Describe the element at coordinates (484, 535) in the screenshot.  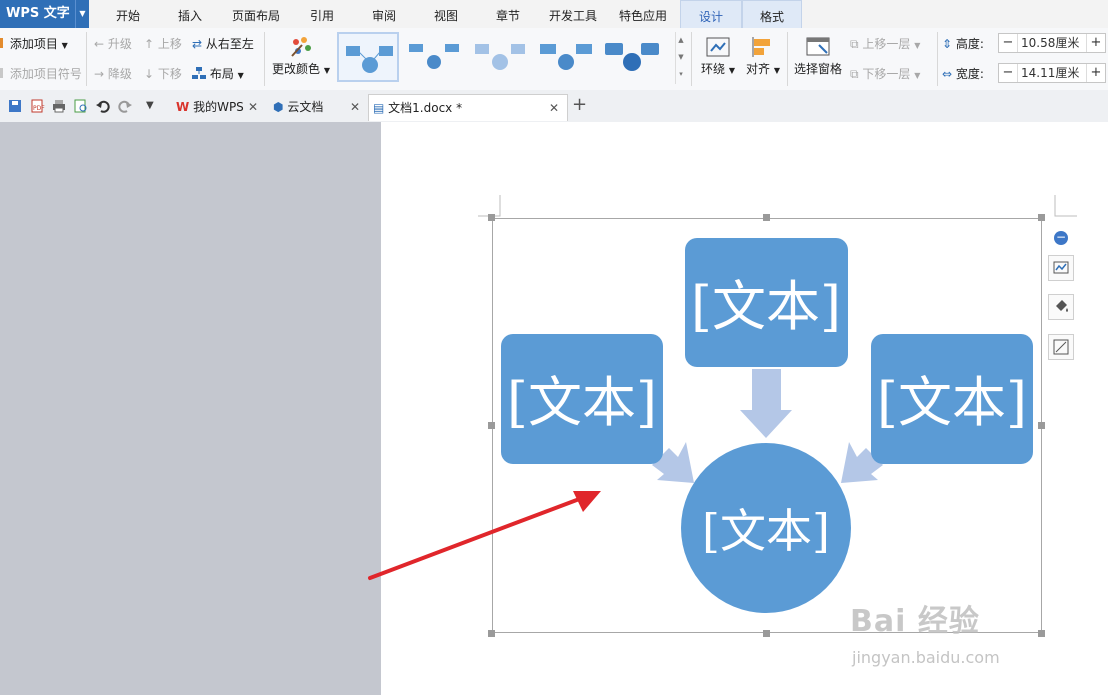
I see `red-annotation-arrow` at that location.